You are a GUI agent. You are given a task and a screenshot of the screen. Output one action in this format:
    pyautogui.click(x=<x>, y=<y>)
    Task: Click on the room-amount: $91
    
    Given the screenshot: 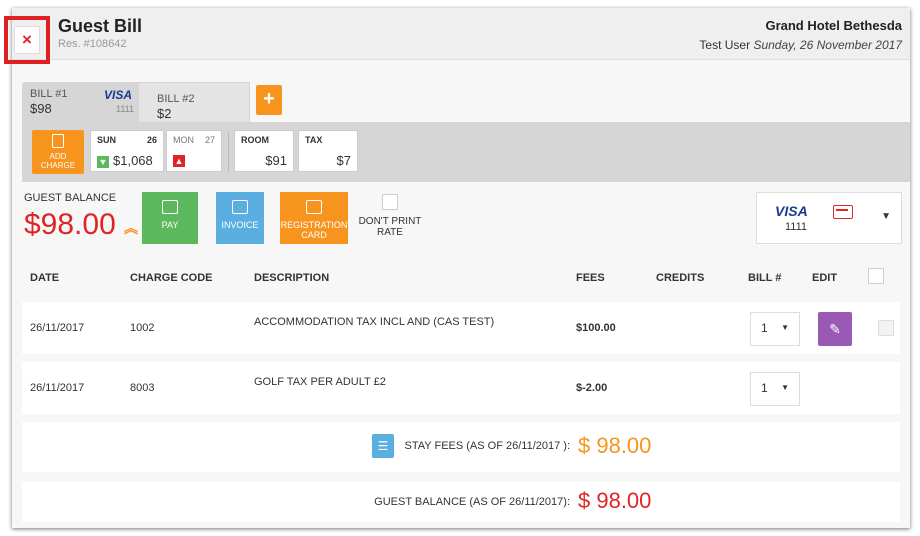 What is the action you would take?
    pyautogui.click(x=276, y=160)
    